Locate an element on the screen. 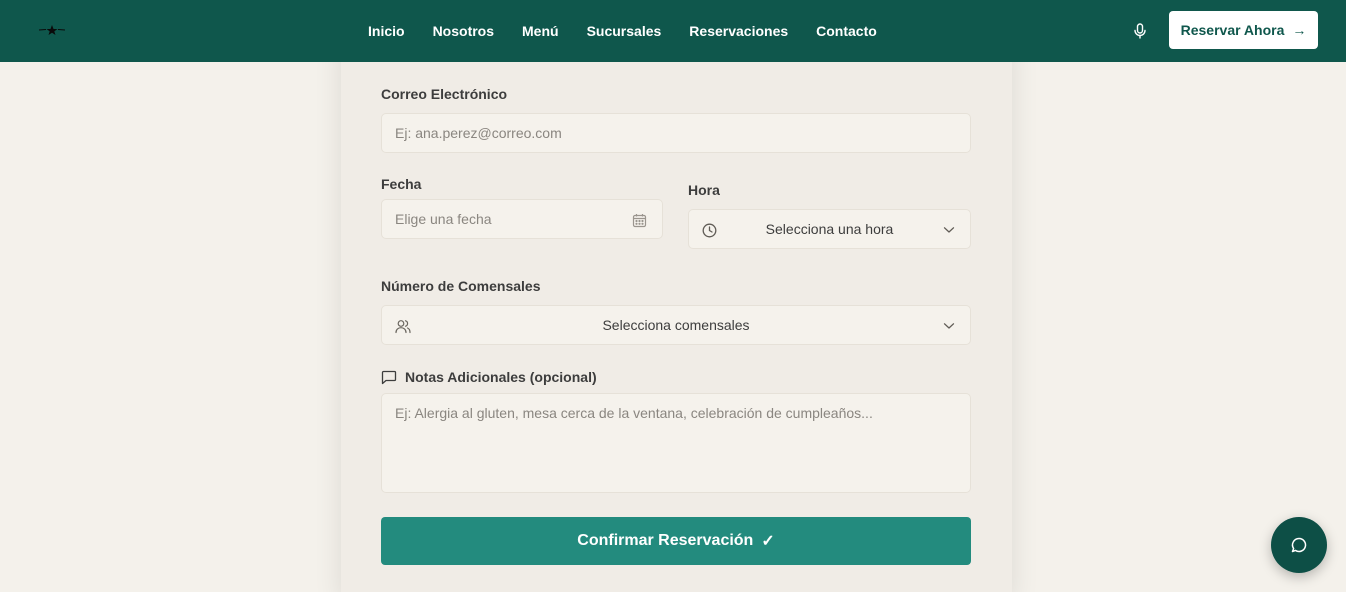 The width and height of the screenshot is (1346, 592). arrow-right-icon: → is located at coordinates (1299, 30).